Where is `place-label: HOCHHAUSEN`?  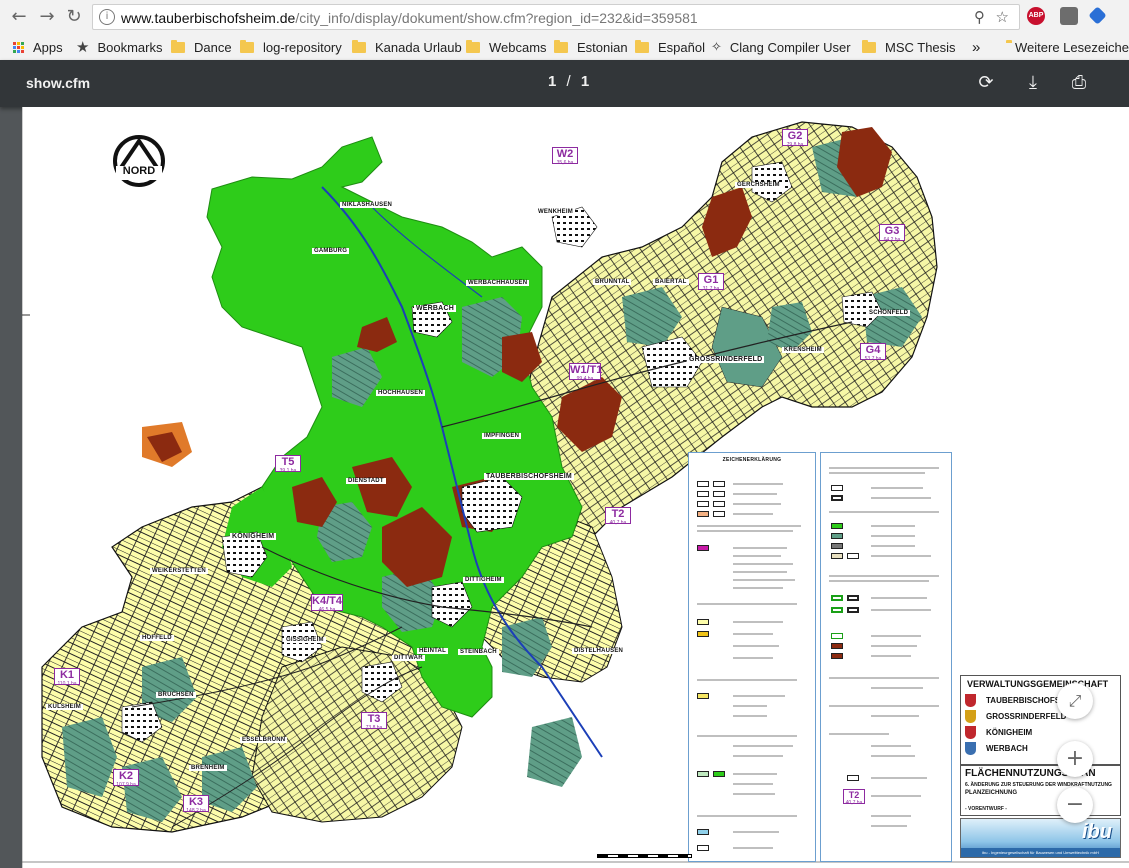 place-label: HOCHHAUSEN is located at coordinates (401, 393).